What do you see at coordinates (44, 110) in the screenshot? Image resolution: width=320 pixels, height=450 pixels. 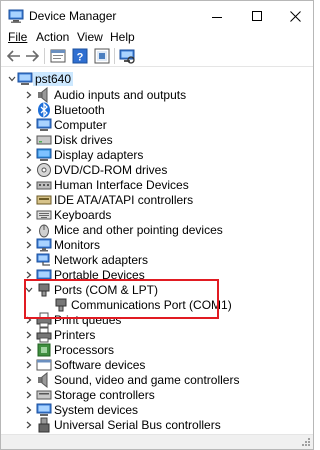 I see `bluetooth-icon` at bounding box center [44, 110].